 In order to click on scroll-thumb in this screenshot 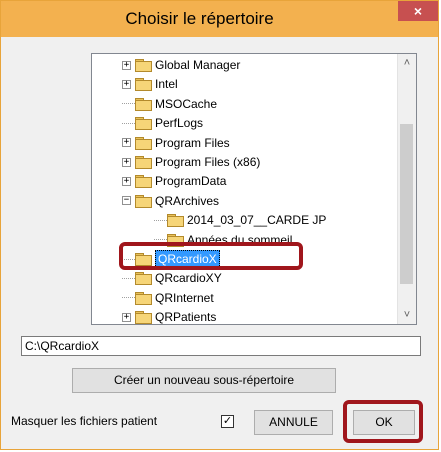, I will do `click(406, 204)`.